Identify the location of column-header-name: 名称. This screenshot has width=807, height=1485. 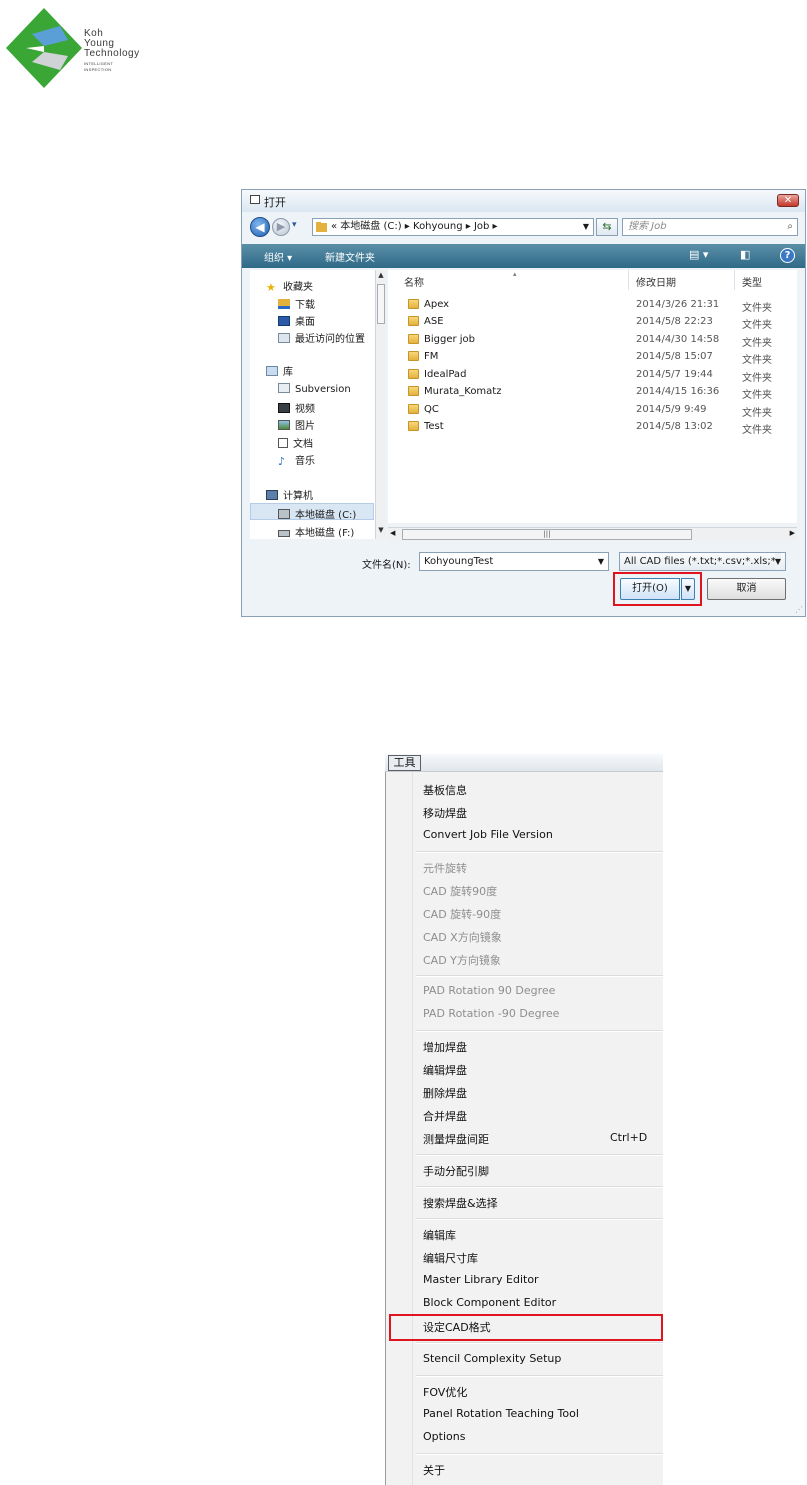
(414, 281).